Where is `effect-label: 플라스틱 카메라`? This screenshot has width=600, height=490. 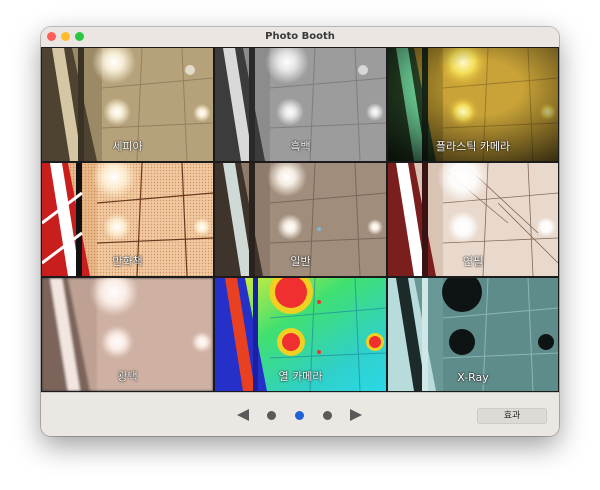 effect-label: 플라스틱 카메라 is located at coordinates (473, 146).